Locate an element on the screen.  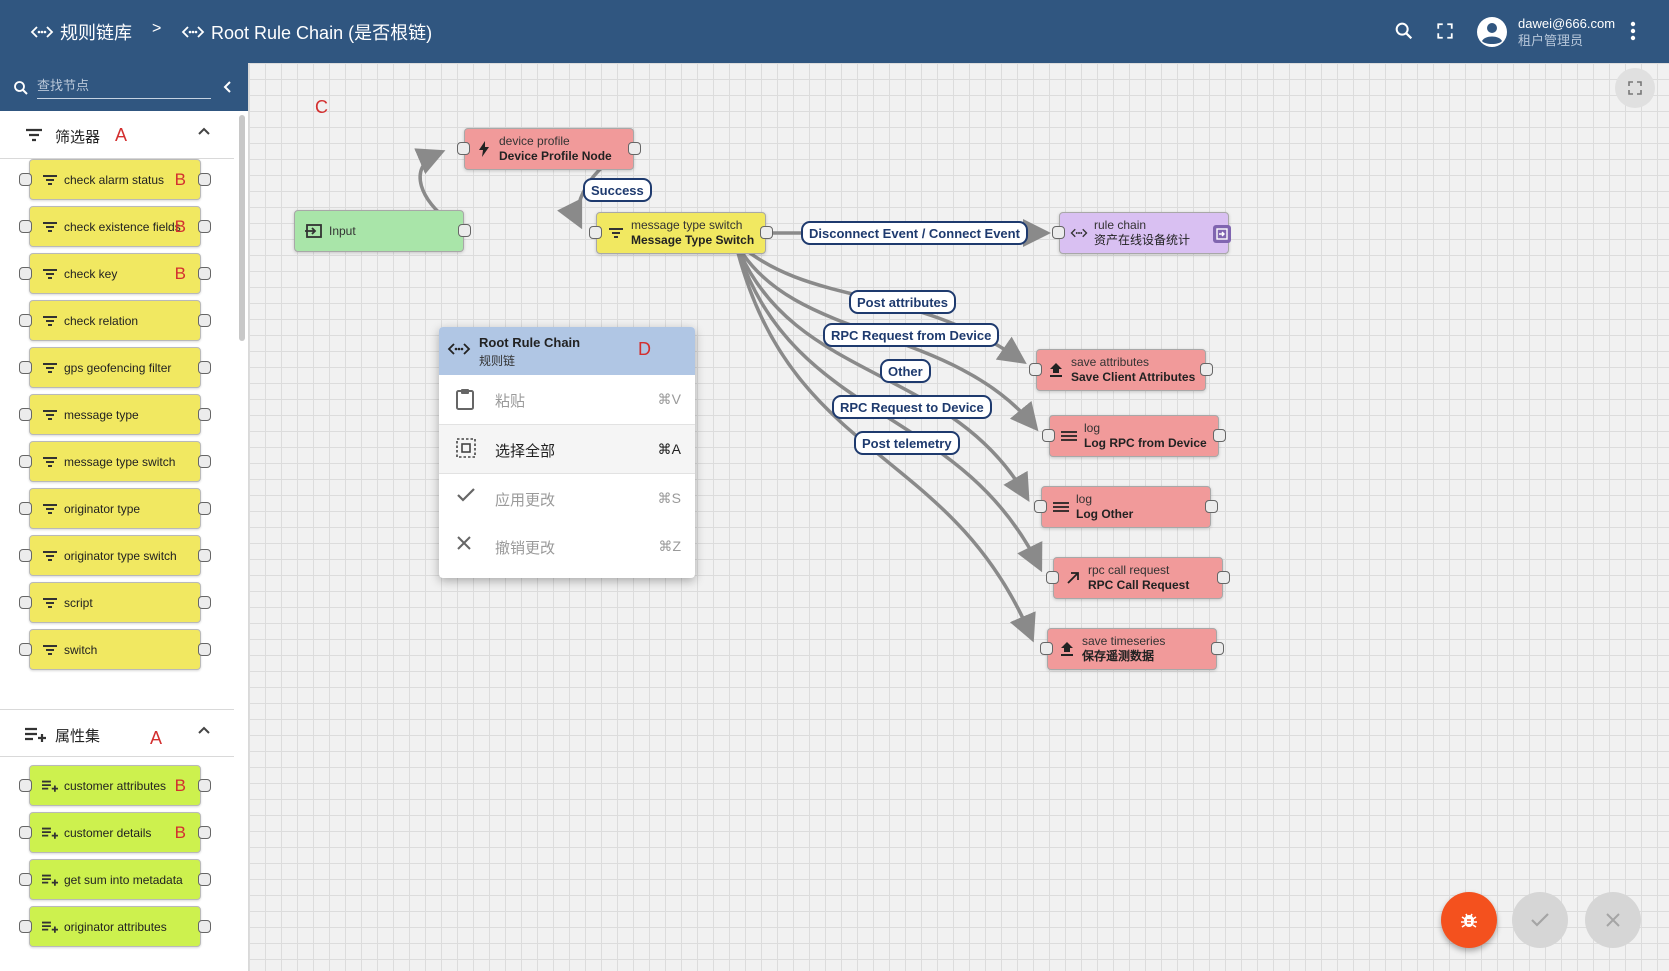
apply-changes-button is located at coordinates (1540, 920).